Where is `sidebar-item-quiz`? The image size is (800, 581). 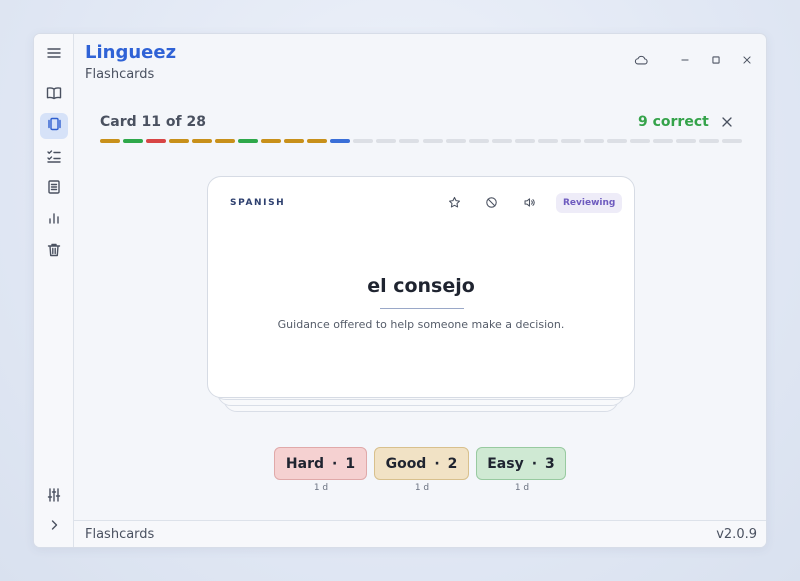 sidebar-item-quiz is located at coordinates (54, 158).